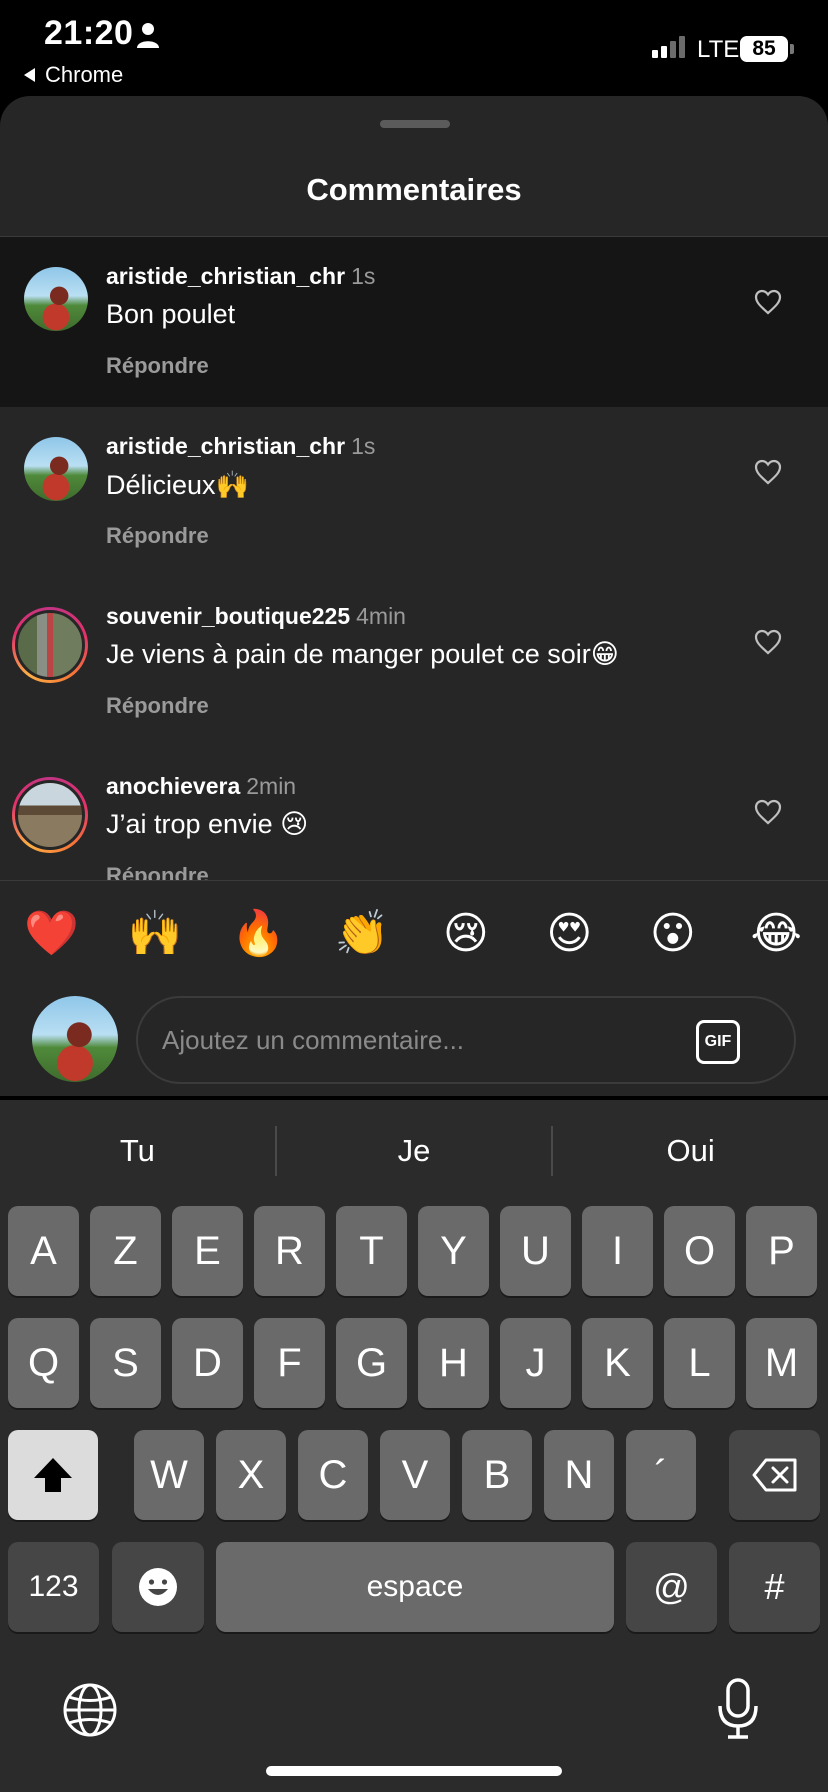  What do you see at coordinates (289, 1251) in the screenshot?
I see `key: R` at bounding box center [289, 1251].